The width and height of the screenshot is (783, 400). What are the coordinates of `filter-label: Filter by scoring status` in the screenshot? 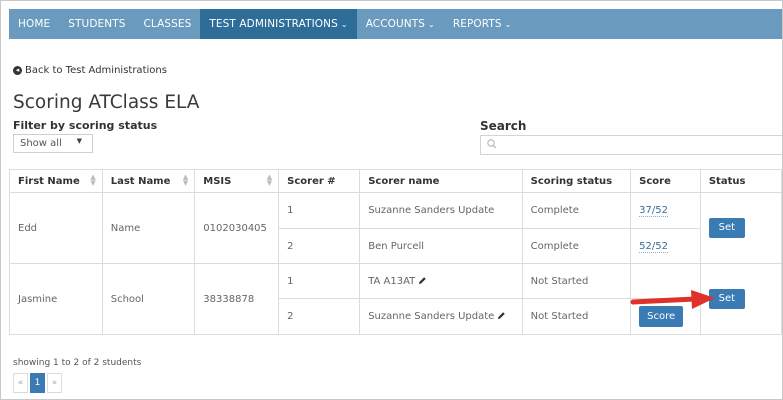 It's located at (85, 125).